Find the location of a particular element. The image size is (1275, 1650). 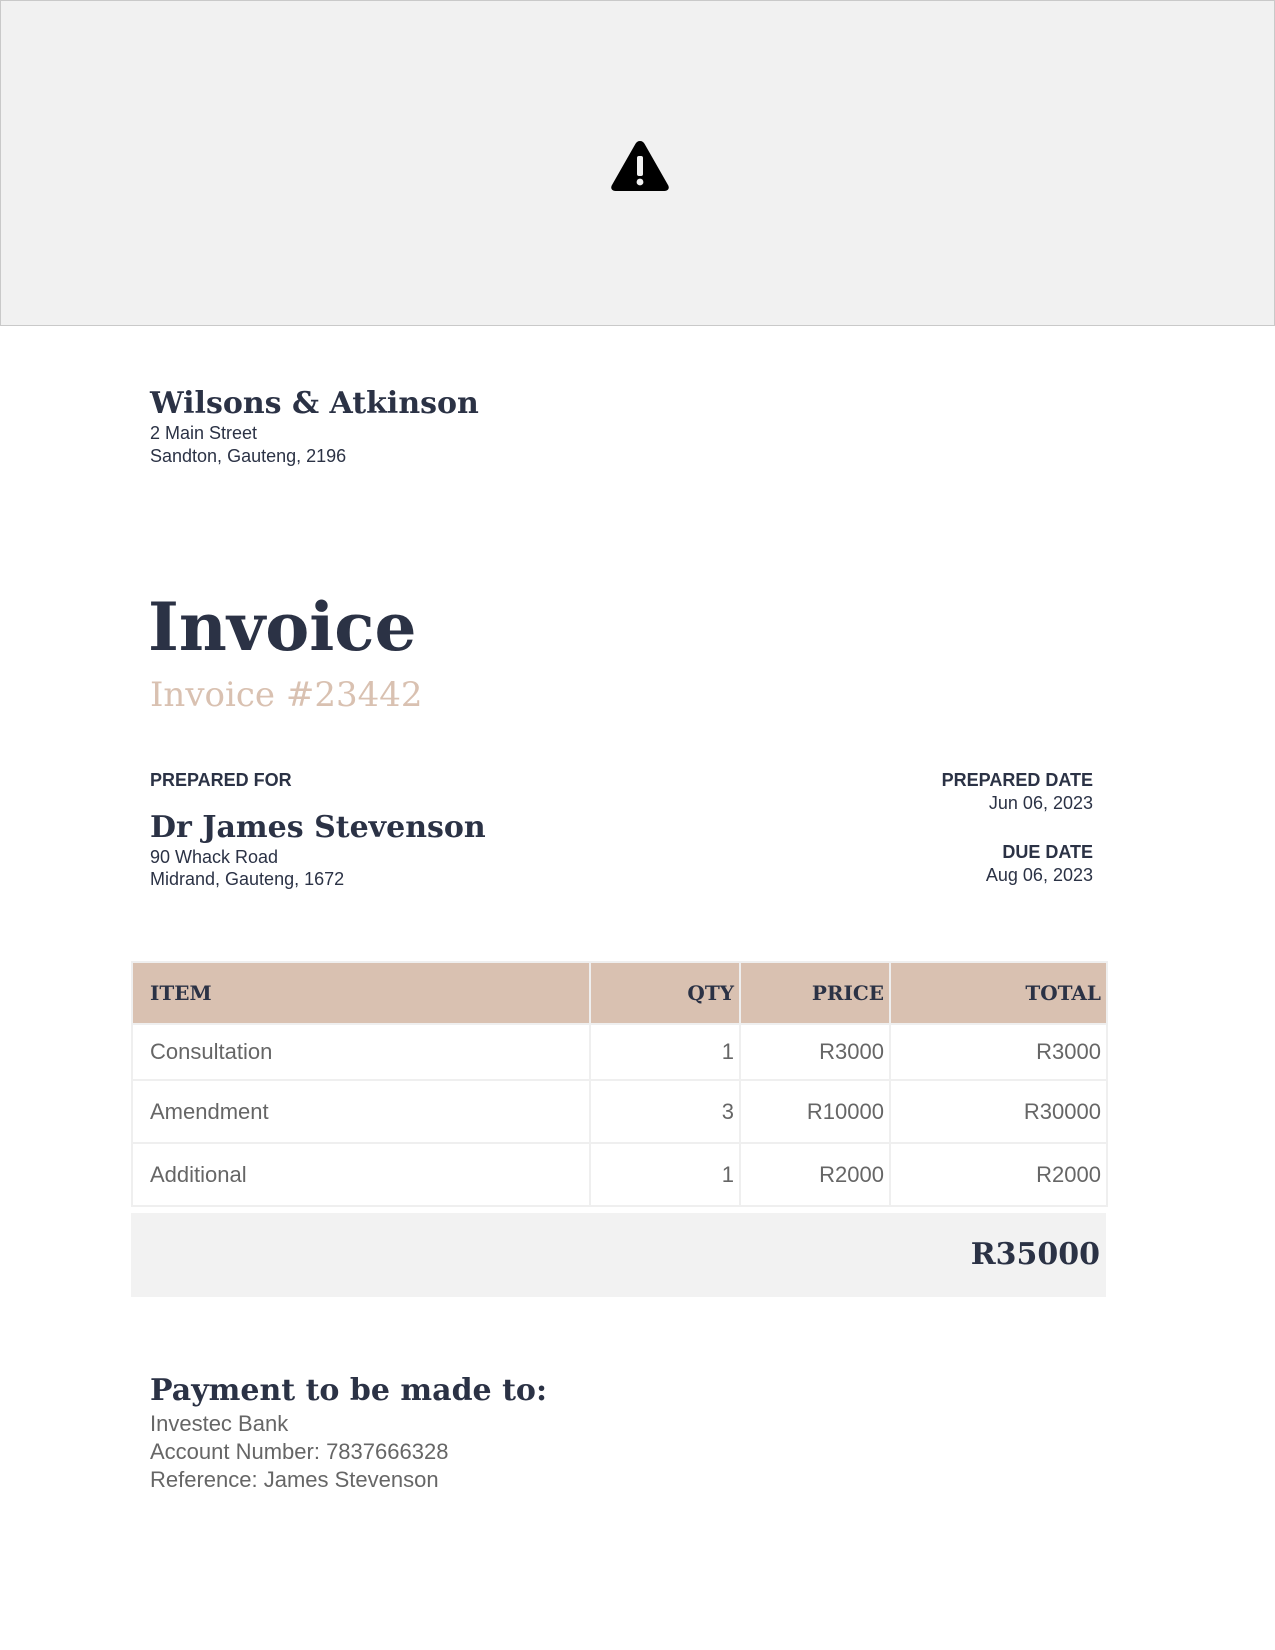

client-address-line2: Midrand, Gauteng, 1672 is located at coordinates (247, 879).